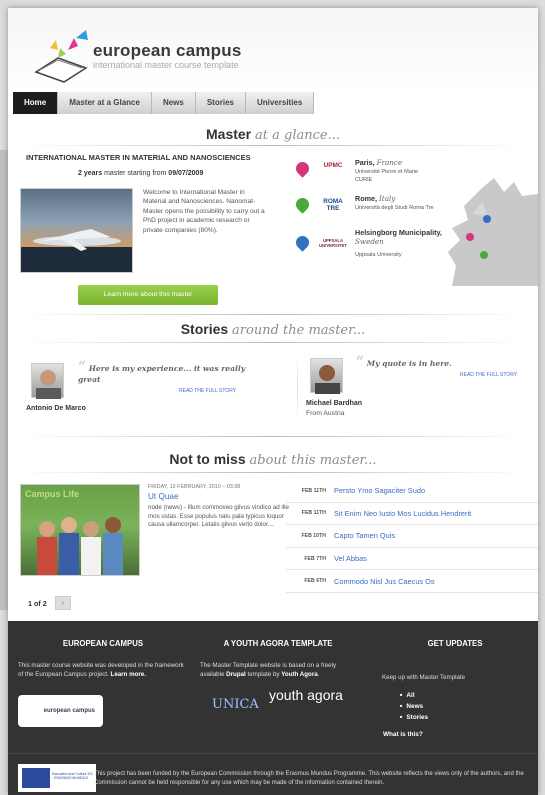 This screenshot has width=545, height=795. Describe the element at coordinates (207, 459) in the screenshot. I see `news-title-main: Not to miss` at that location.